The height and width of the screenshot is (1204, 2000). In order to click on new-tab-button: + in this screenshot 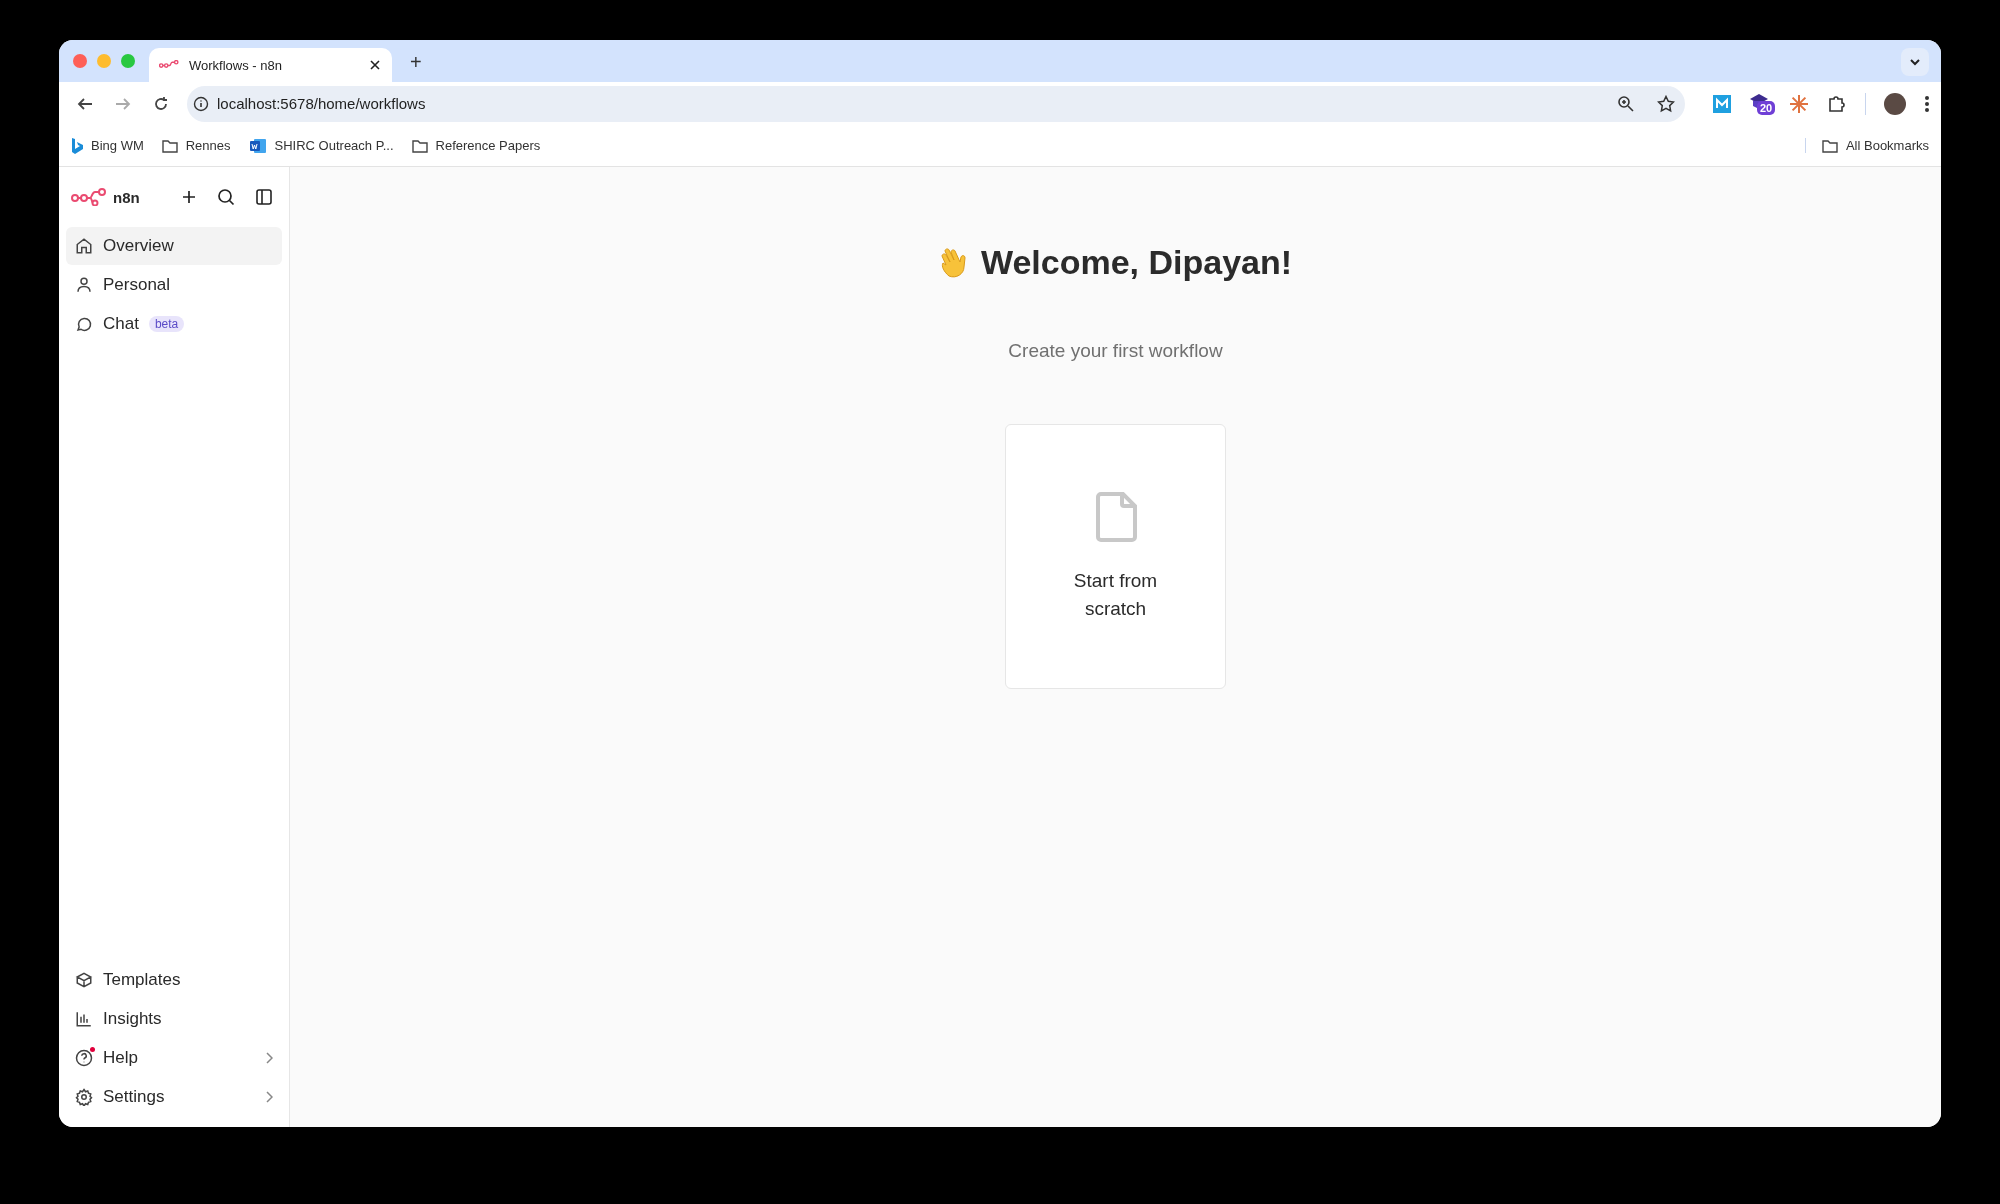, I will do `click(416, 62)`.